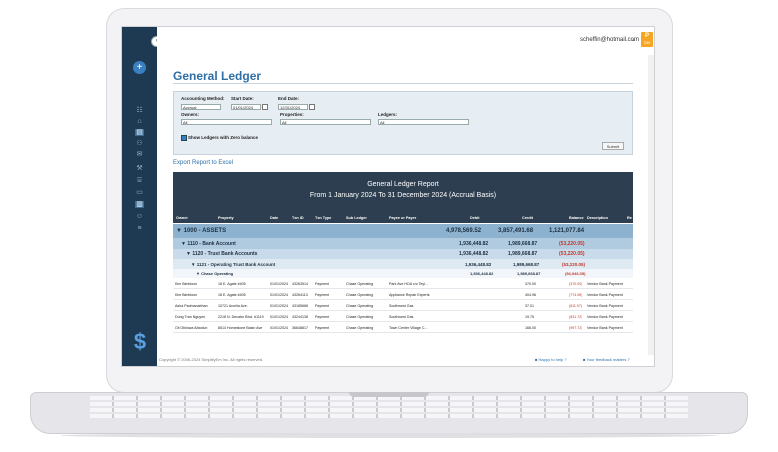 This screenshot has width=778, height=452. Describe the element at coordinates (139, 168) in the screenshot. I see `wrench-icon: ⚒` at that location.